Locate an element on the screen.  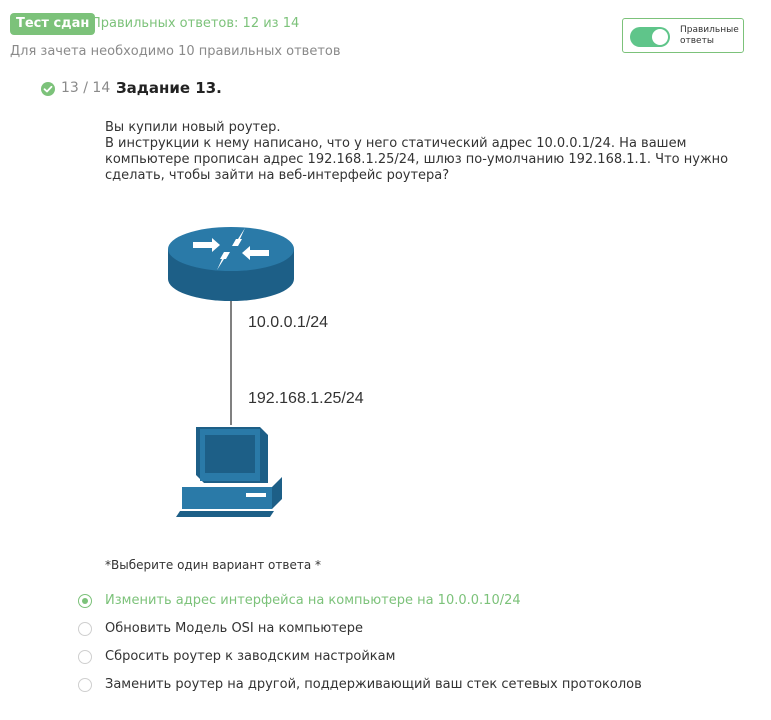
pc-ip-label: 192.168.1.25/24 is located at coordinates (306, 398).